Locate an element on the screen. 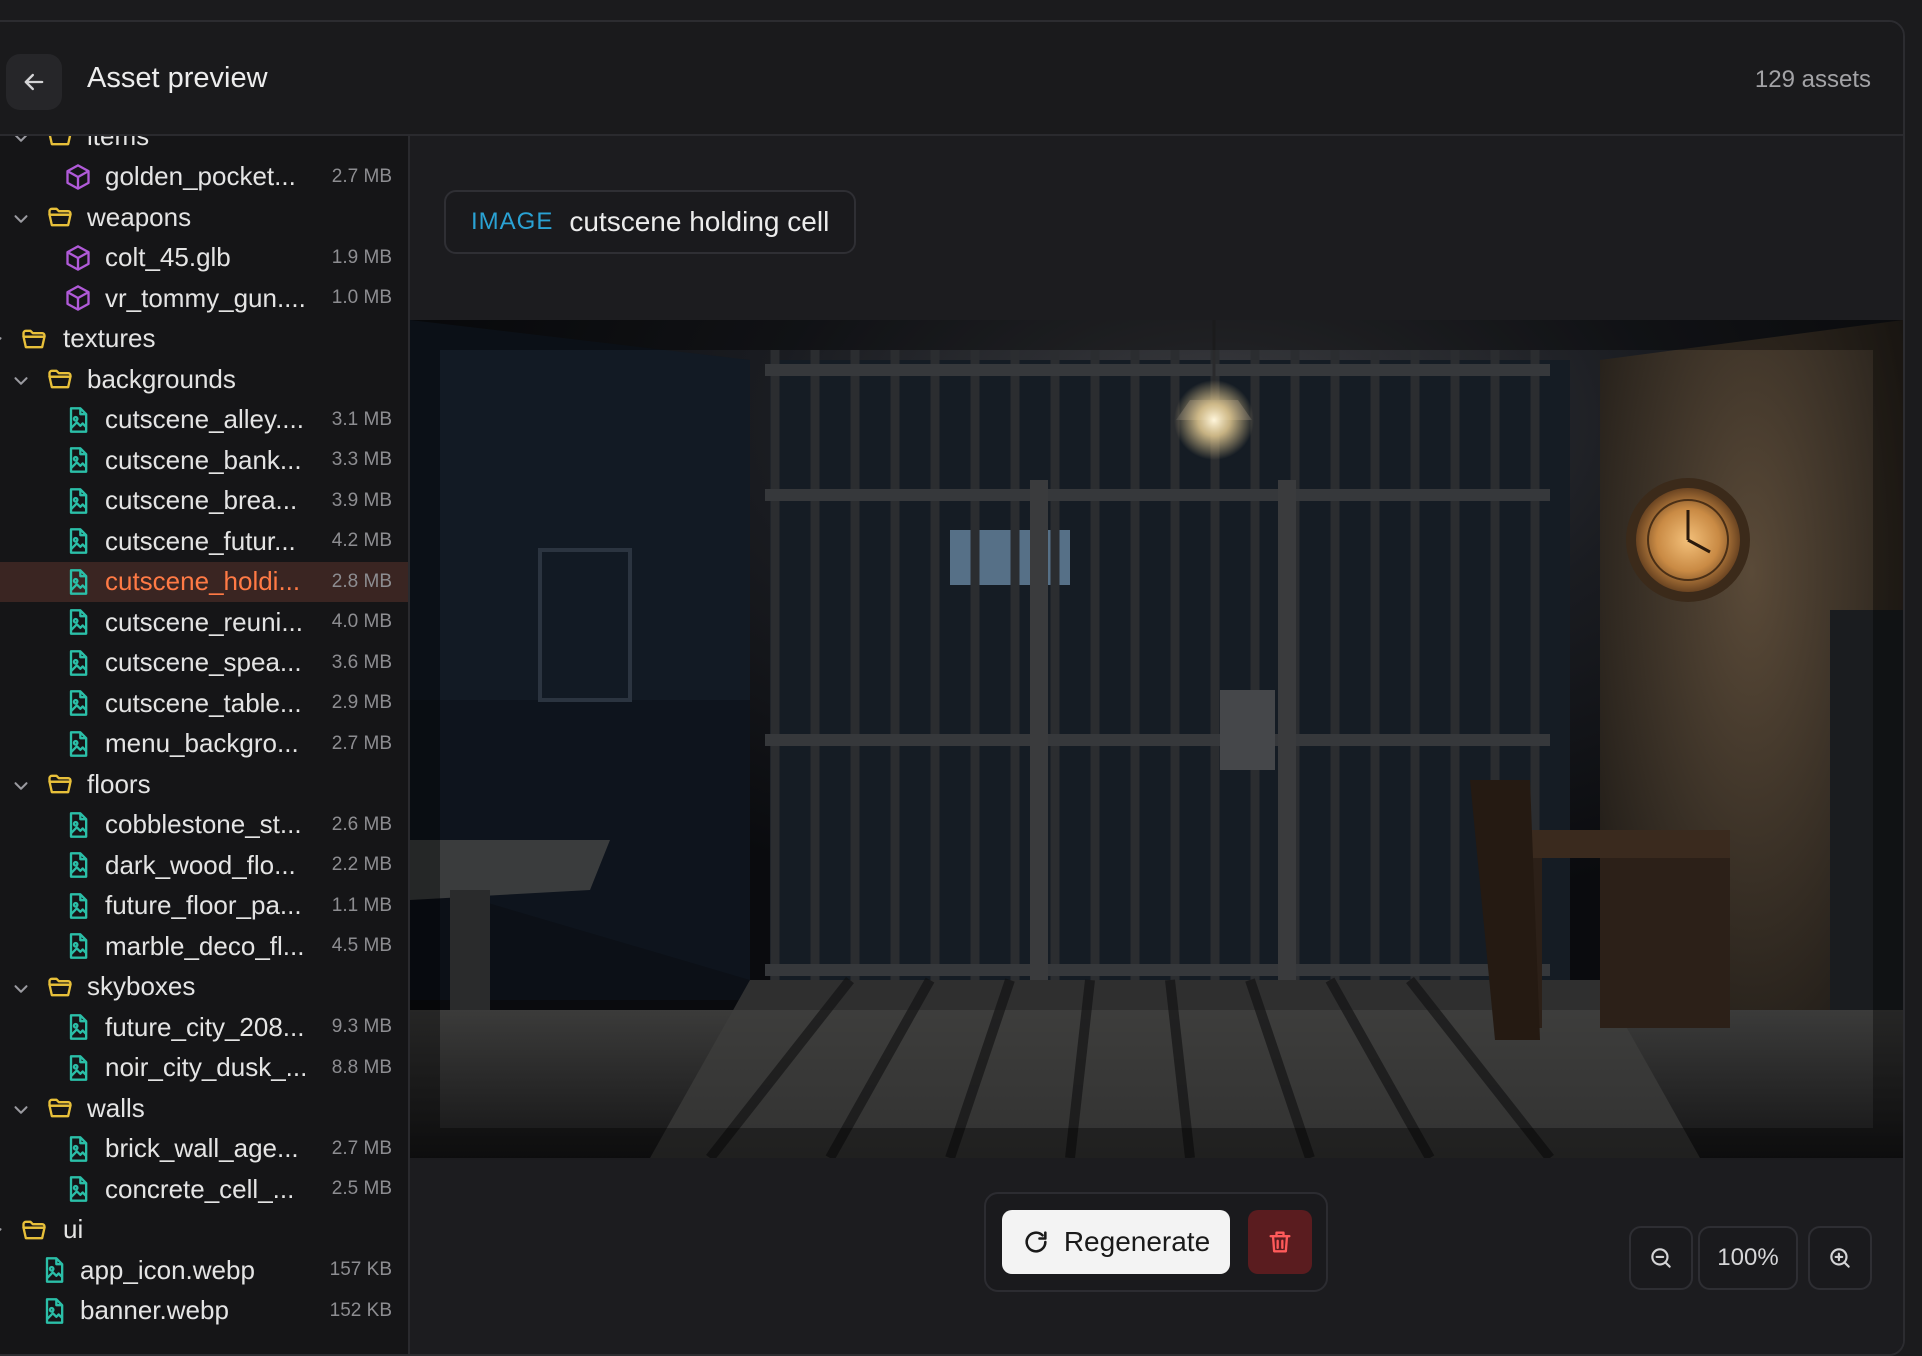  tree-folder-row: weapons is located at coordinates (204, 217).